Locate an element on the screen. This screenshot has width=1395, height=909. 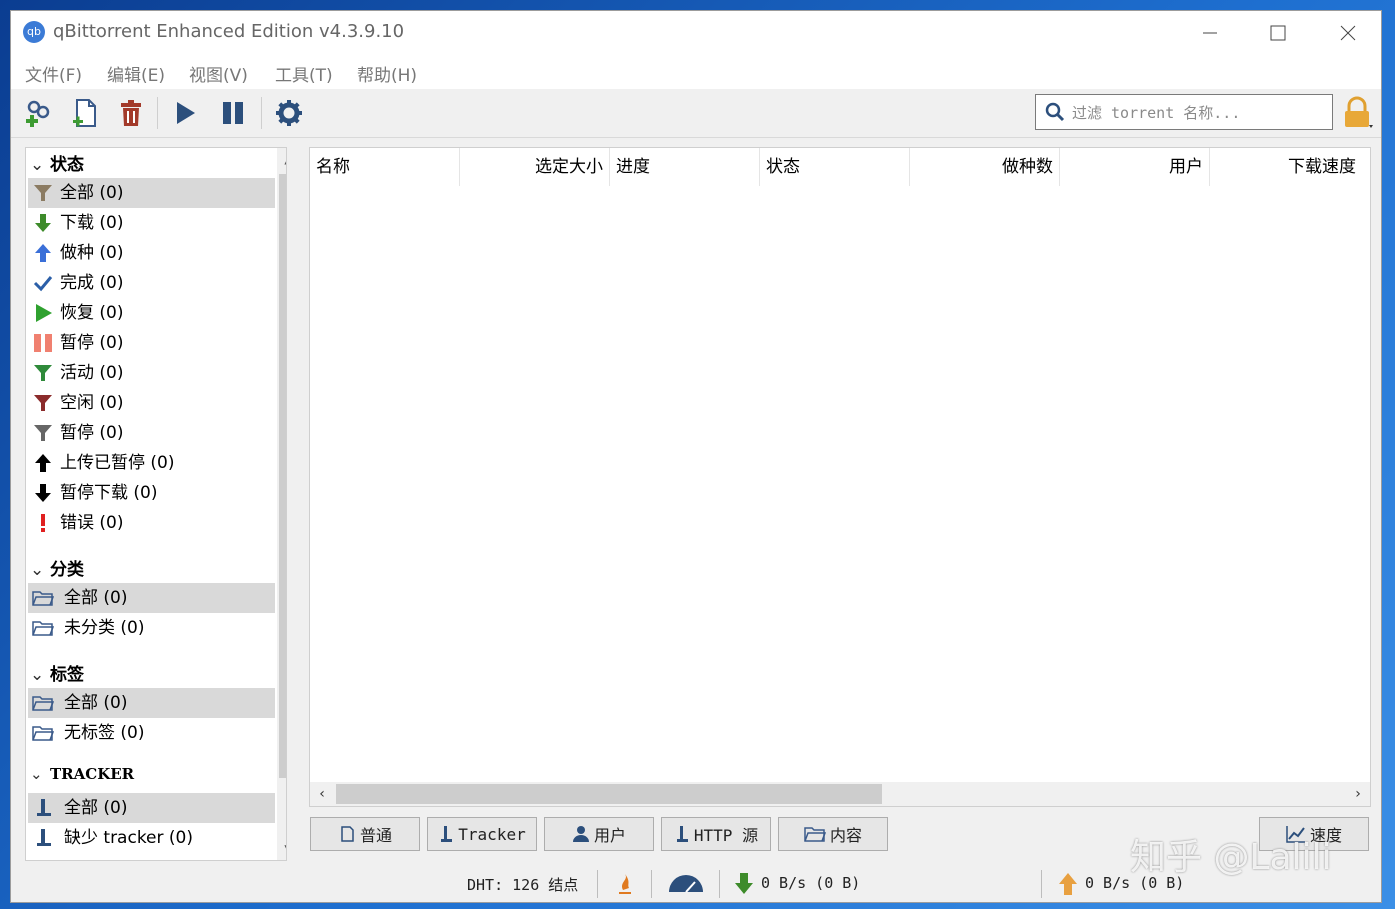
connection-status-icon is located at coordinates (625, 884).